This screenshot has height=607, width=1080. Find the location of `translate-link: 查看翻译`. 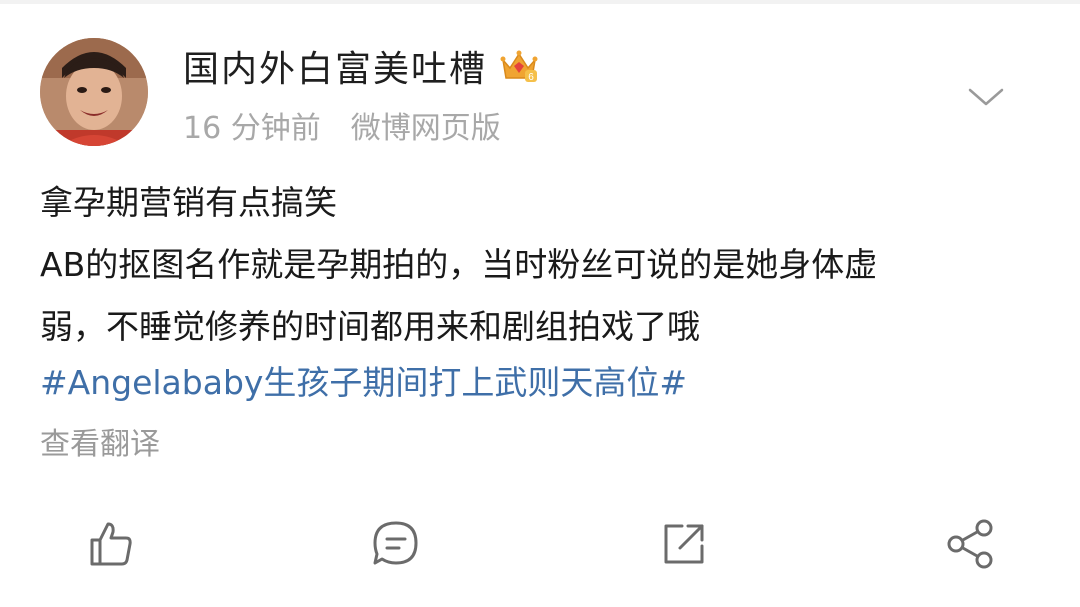

translate-link: 查看翻译 is located at coordinates (100, 445).